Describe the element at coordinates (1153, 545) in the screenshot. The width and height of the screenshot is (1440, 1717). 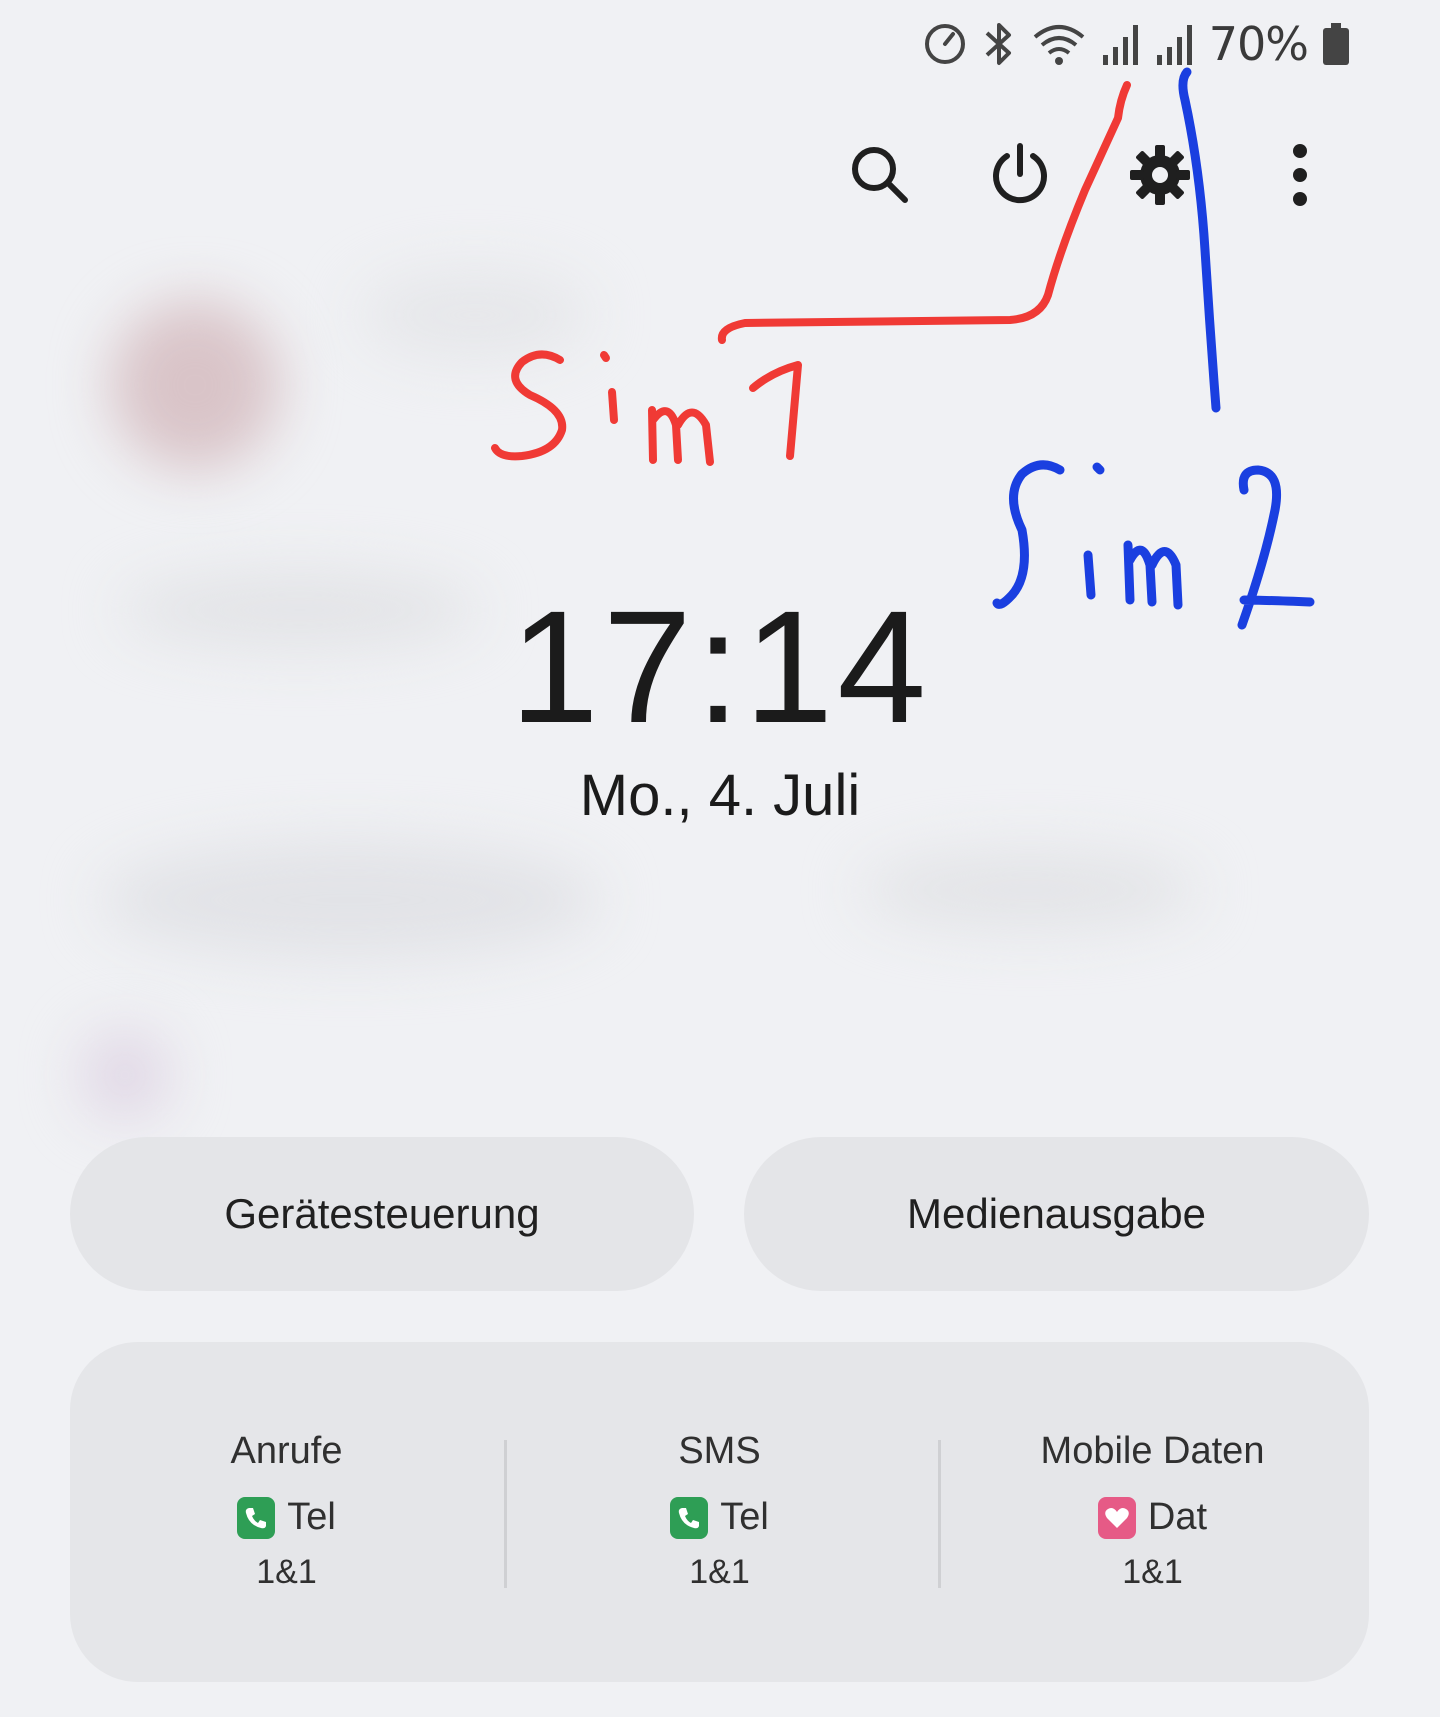
I see `sim2-annotation-text` at that location.